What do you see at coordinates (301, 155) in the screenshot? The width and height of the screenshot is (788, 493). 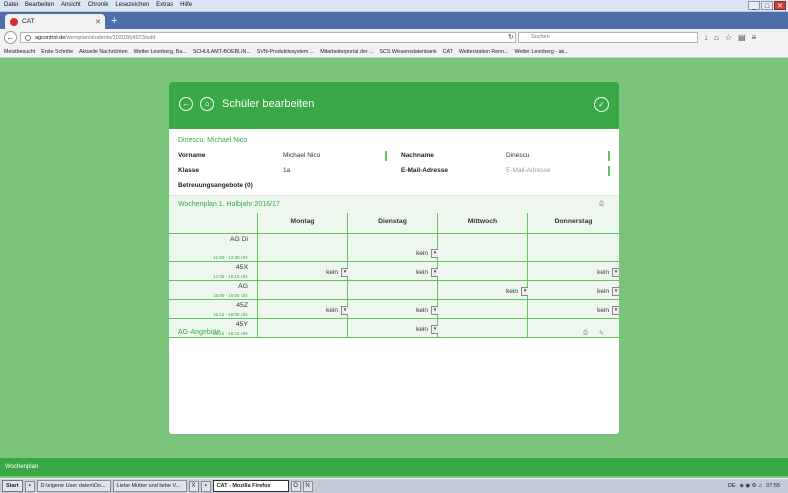 I see `vorname-field: Michael Nico` at bounding box center [301, 155].